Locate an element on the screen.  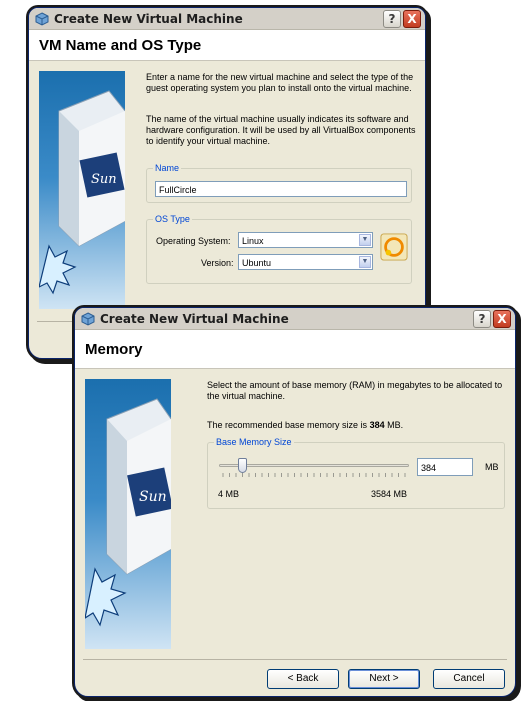
page-header: VM Name and OS Type is located at coordinates (227, 45).